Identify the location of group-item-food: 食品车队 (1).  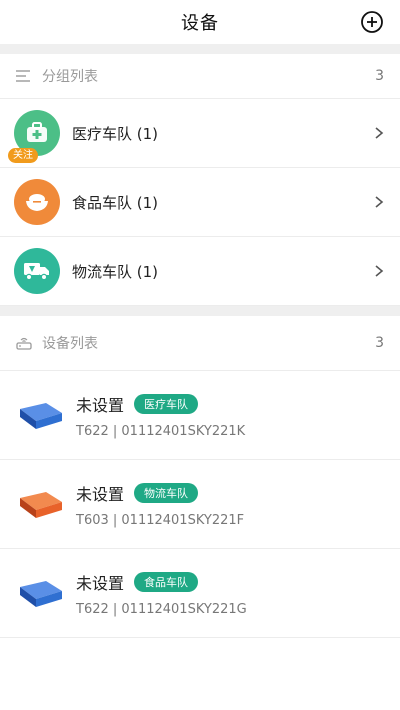
(200, 202).